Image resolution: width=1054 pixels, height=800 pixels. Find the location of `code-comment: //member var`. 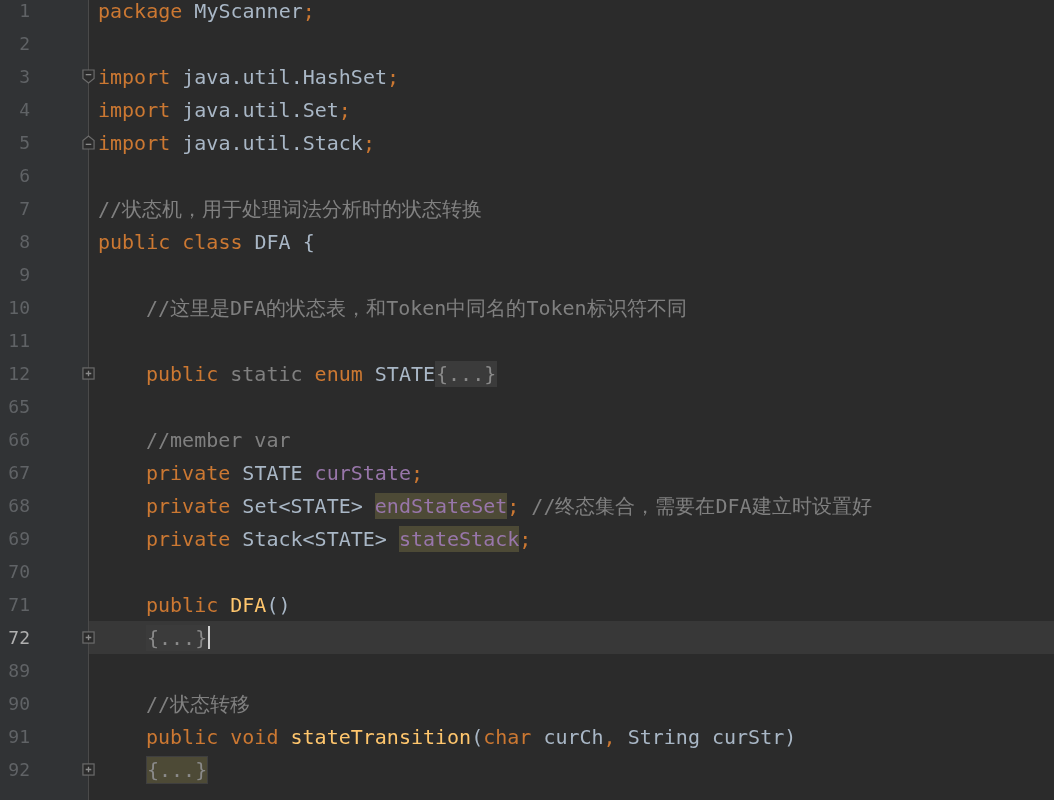

code-comment: //member var is located at coordinates (218, 439).